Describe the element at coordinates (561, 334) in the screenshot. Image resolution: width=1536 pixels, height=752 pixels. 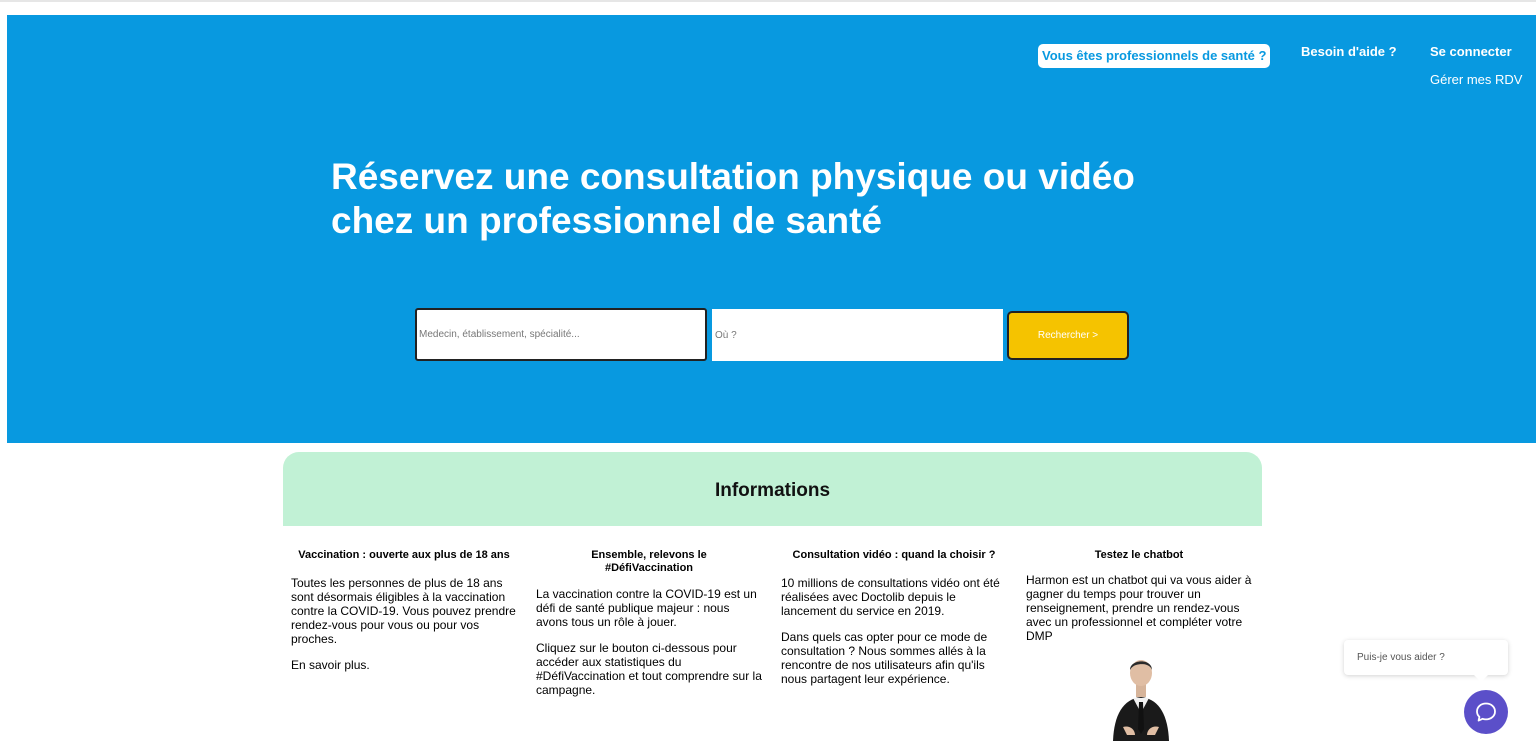
I see `search-what-input` at that location.